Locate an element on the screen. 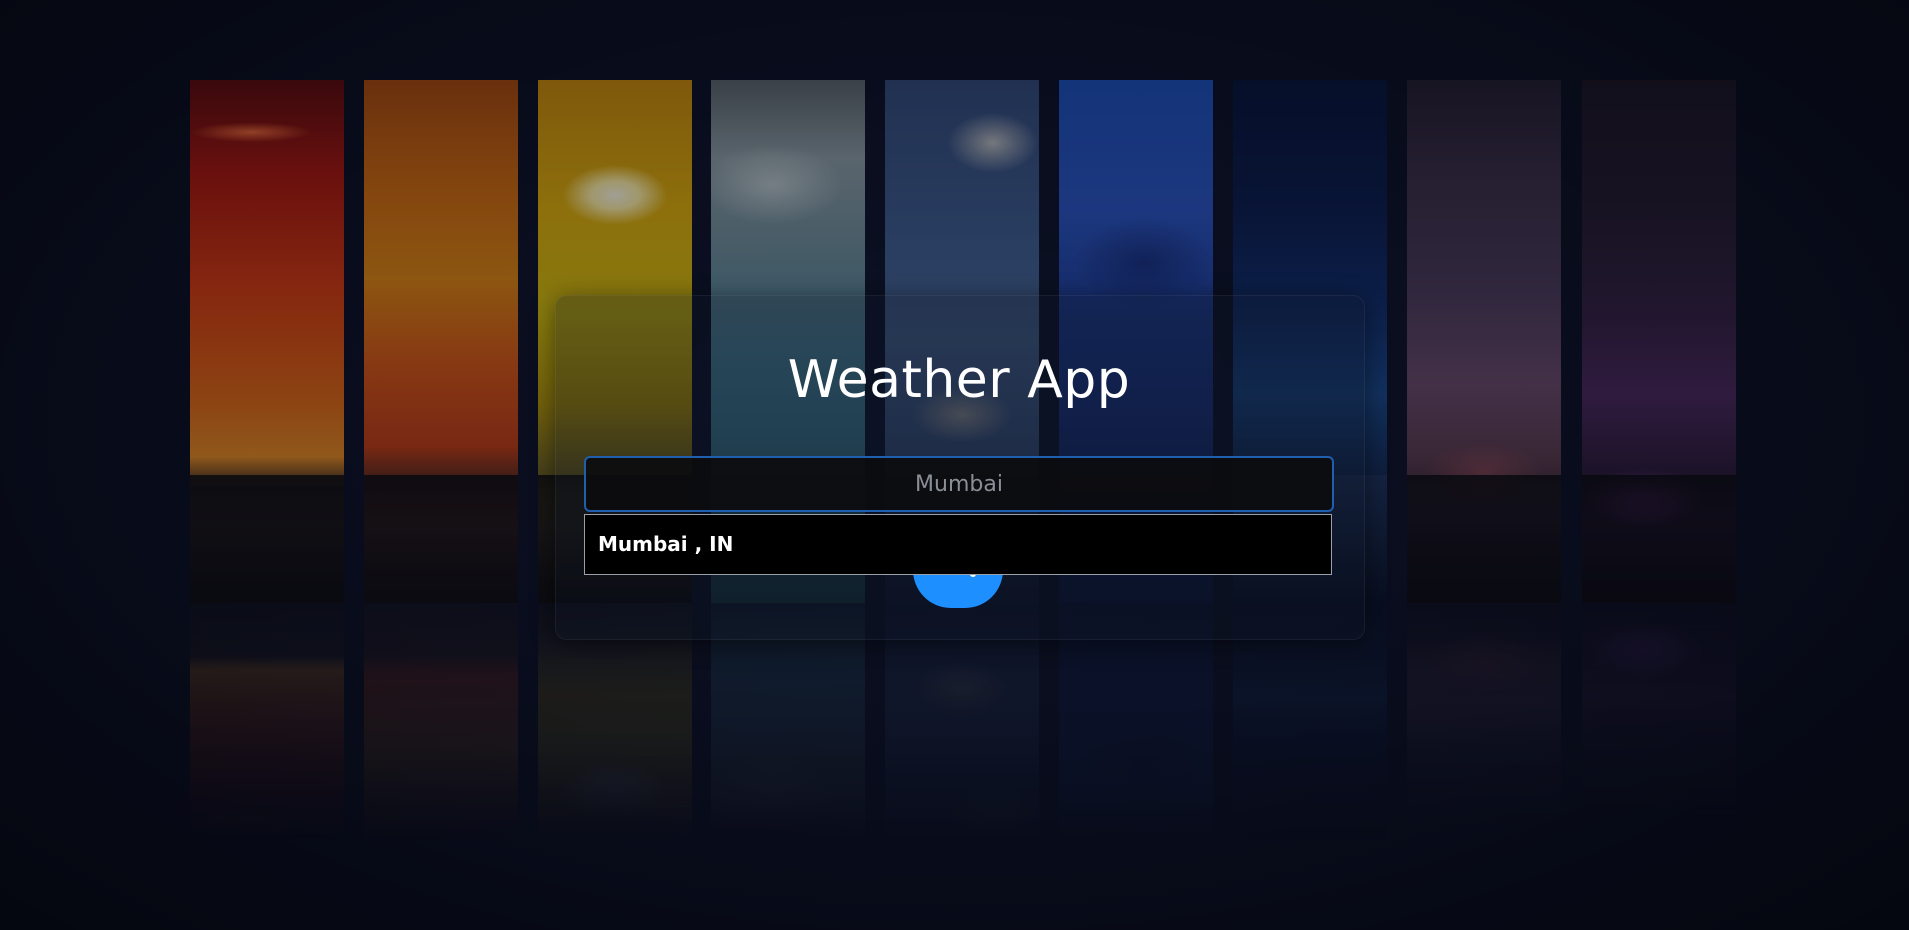 Image resolution: width=1909 pixels, height=930 pixels. background-panel-night-violet is located at coordinates (1659, 341).